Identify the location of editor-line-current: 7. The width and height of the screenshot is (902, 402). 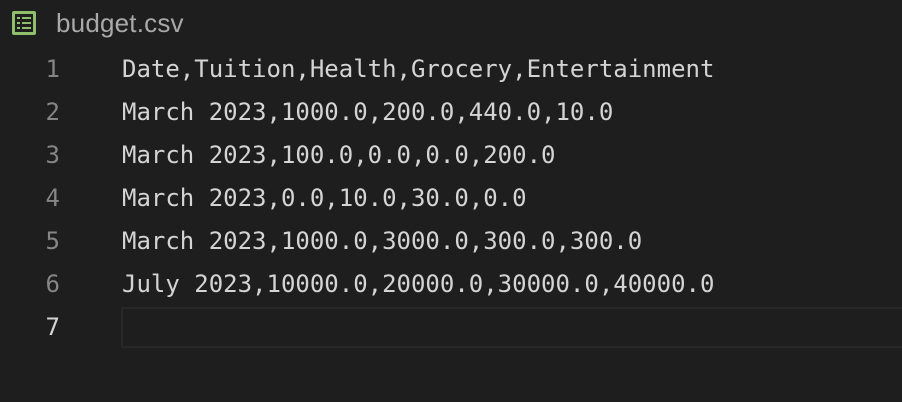
(451, 327).